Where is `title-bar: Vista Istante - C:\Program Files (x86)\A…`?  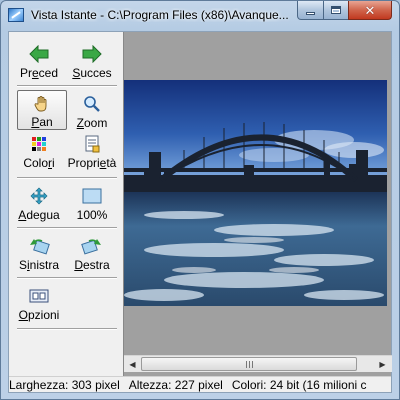 title-bar: Vista Istante - C:\Program Files (x86)\A… is located at coordinates (200, 16).